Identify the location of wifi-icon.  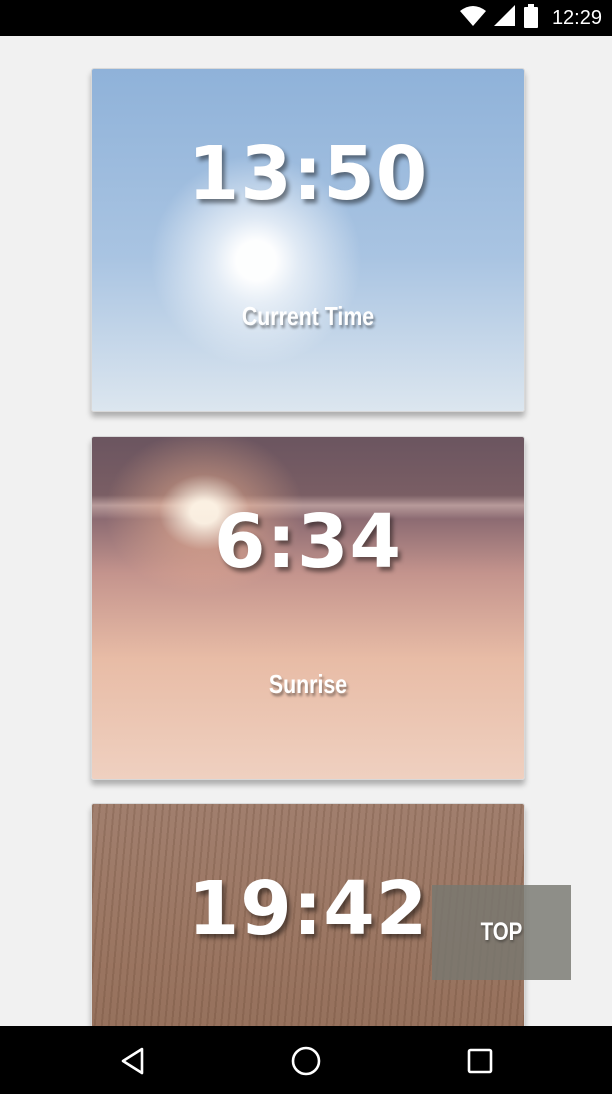
(472, 18).